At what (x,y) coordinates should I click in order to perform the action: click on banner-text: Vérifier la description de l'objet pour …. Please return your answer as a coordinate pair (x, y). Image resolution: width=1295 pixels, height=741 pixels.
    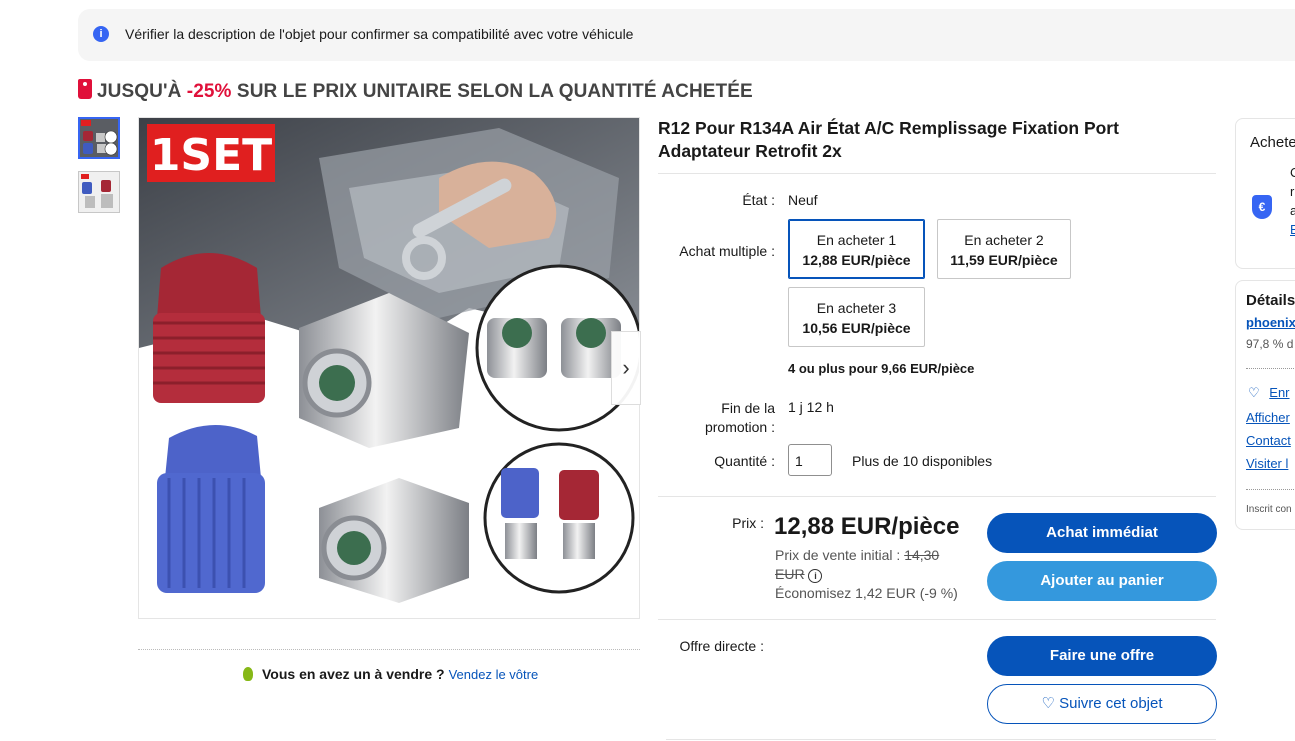
    Looking at the image, I should click on (379, 34).